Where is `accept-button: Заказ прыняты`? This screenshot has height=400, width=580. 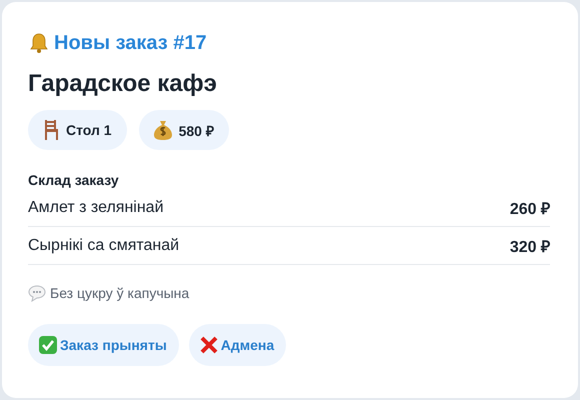 accept-button: Заказ прыняты is located at coordinates (103, 345).